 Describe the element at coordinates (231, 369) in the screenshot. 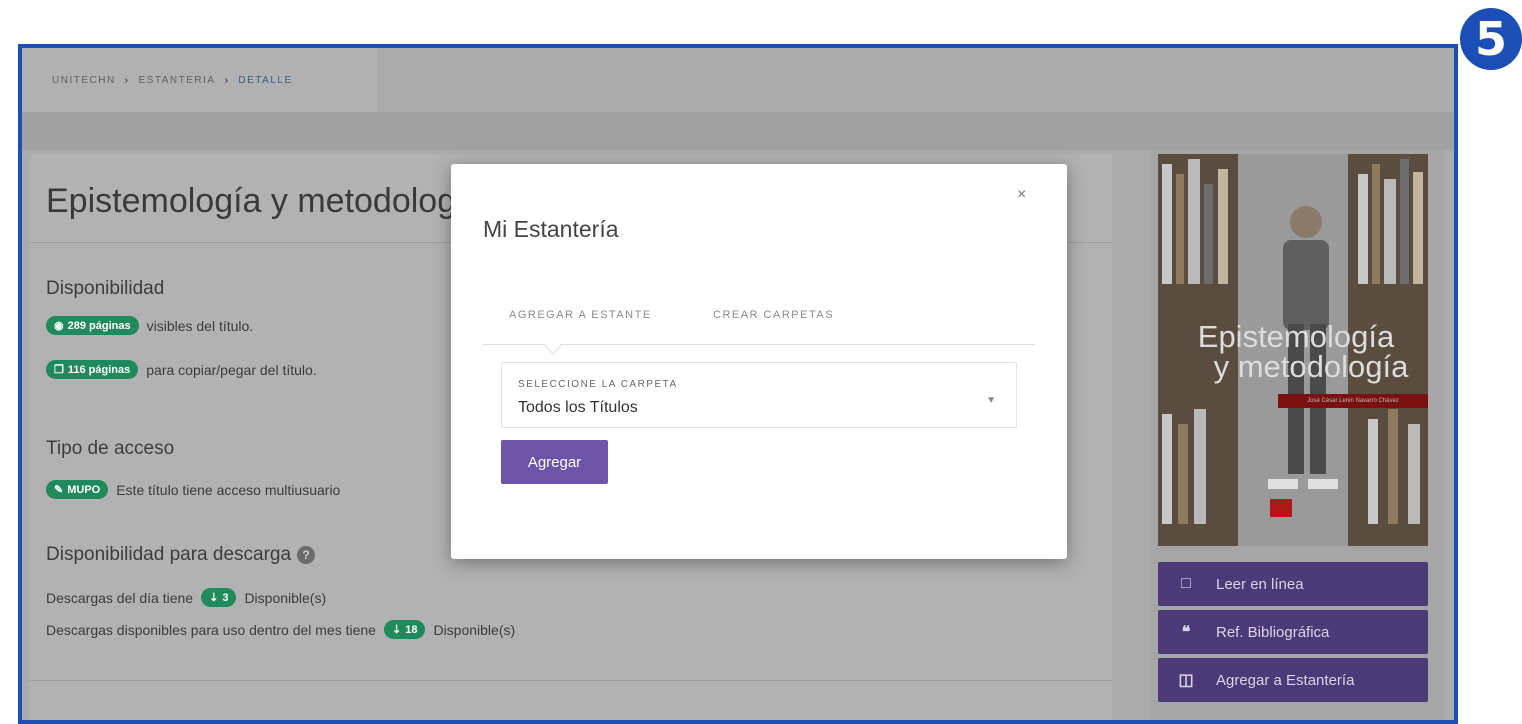

I see `copy-pages-text: para copiar/pegar del título.` at that location.